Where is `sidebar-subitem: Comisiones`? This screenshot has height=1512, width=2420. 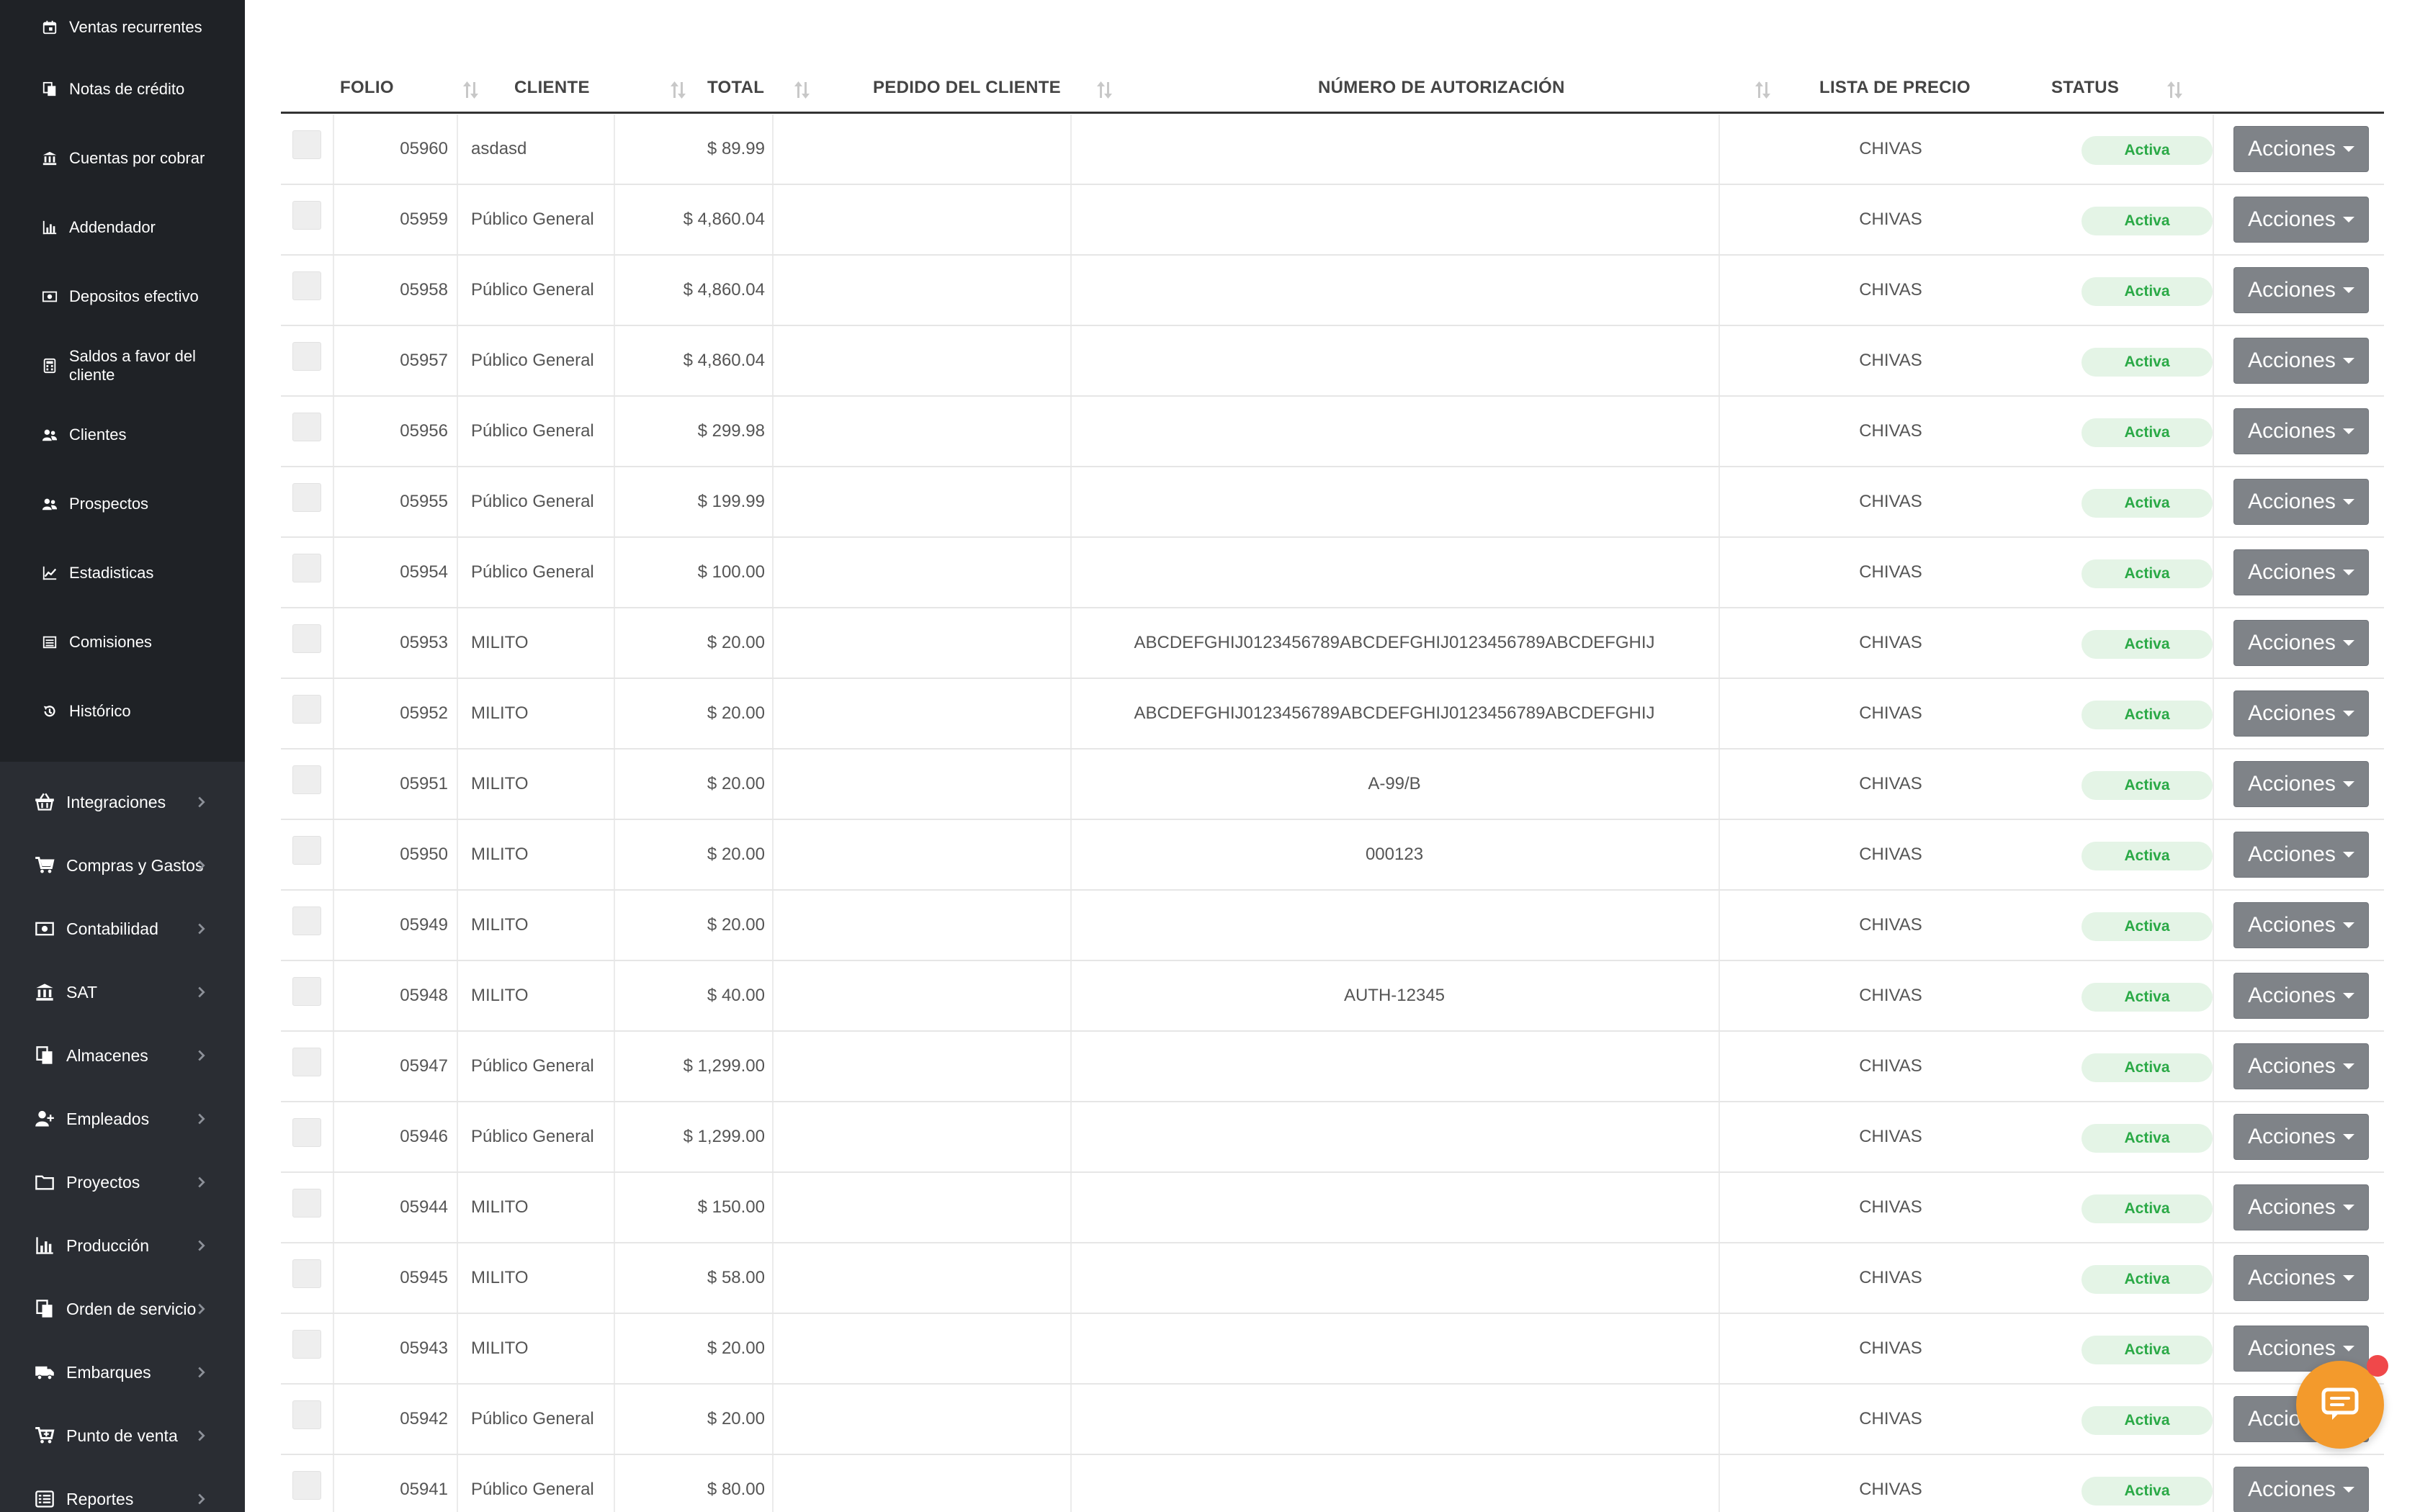 sidebar-subitem: Comisiones is located at coordinates (123, 642).